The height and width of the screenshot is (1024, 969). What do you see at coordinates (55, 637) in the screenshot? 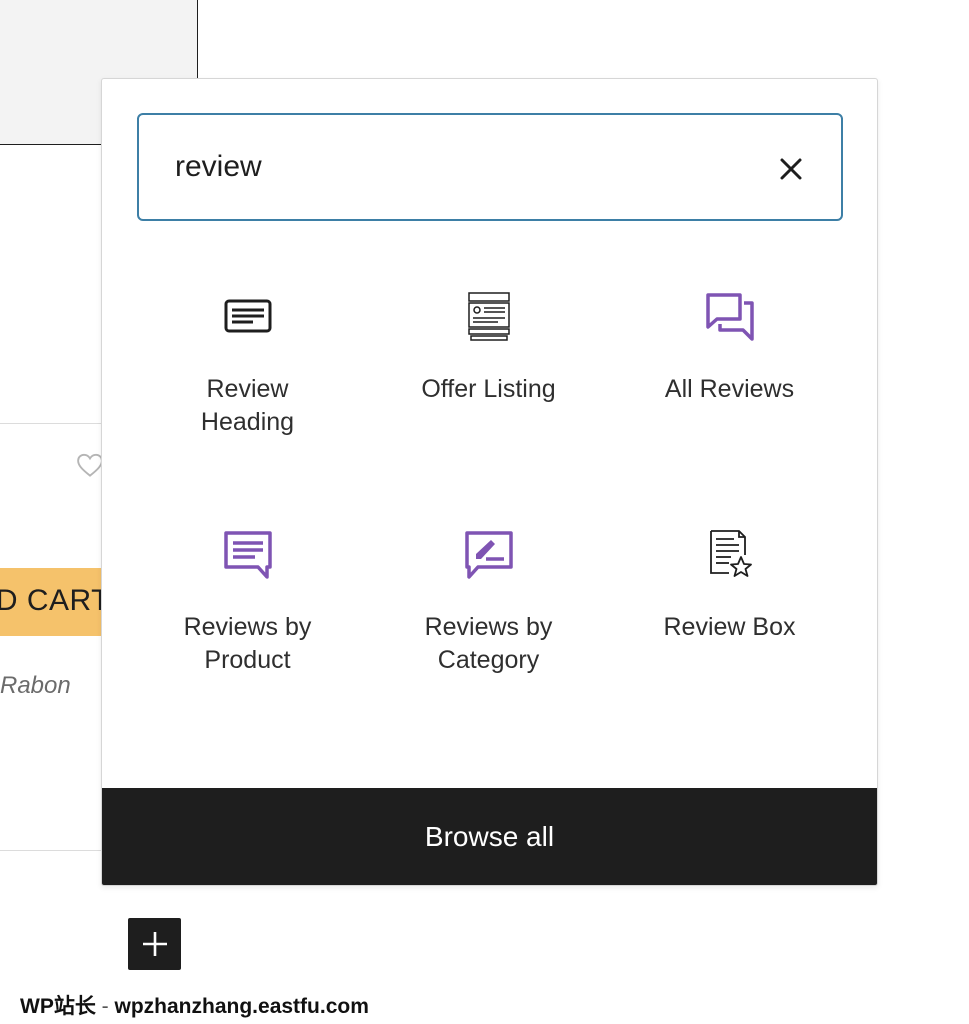
I see `product-card` at bounding box center [55, 637].